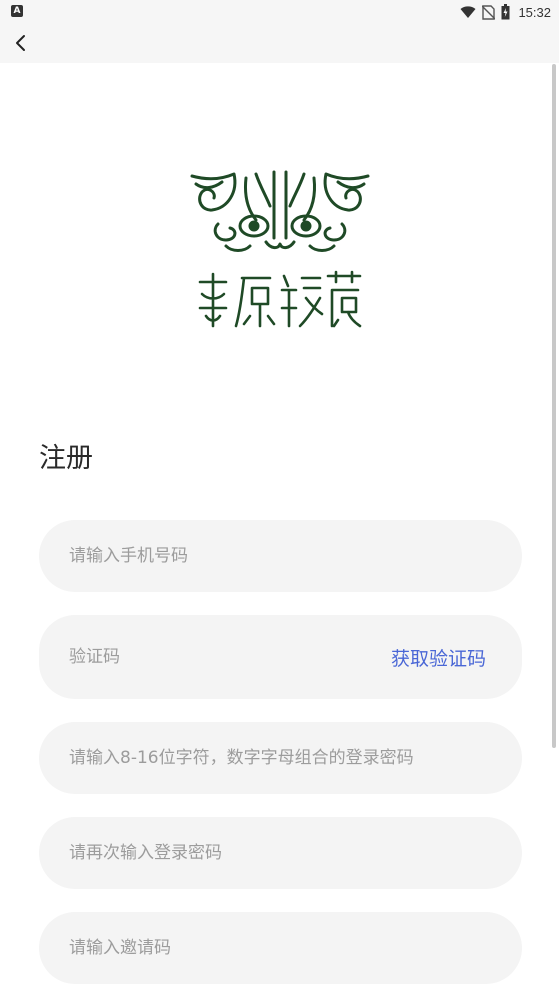 Image resolution: width=559 pixels, height=993 pixels. What do you see at coordinates (279, 43) in the screenshot?
I see `nav-bar` at bounding box center [279, 43].